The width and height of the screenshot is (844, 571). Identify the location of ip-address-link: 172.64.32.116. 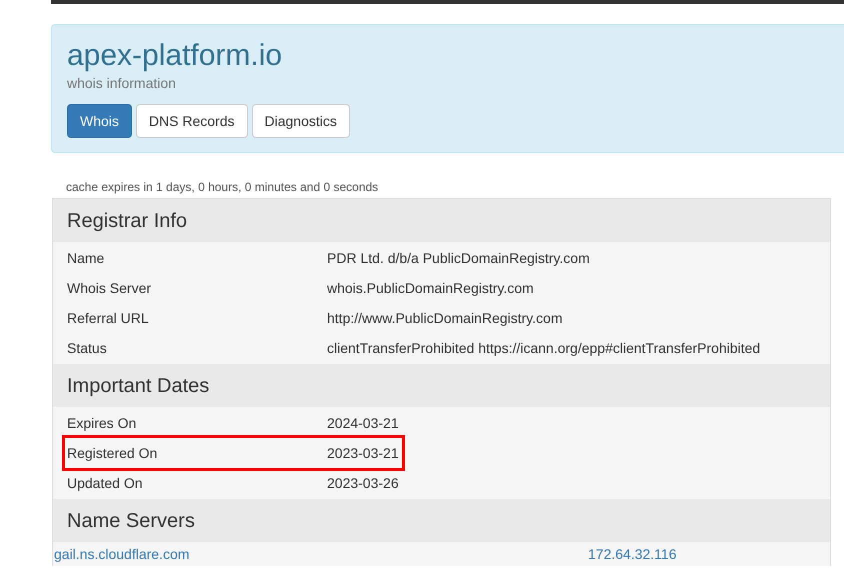
(632, 554).